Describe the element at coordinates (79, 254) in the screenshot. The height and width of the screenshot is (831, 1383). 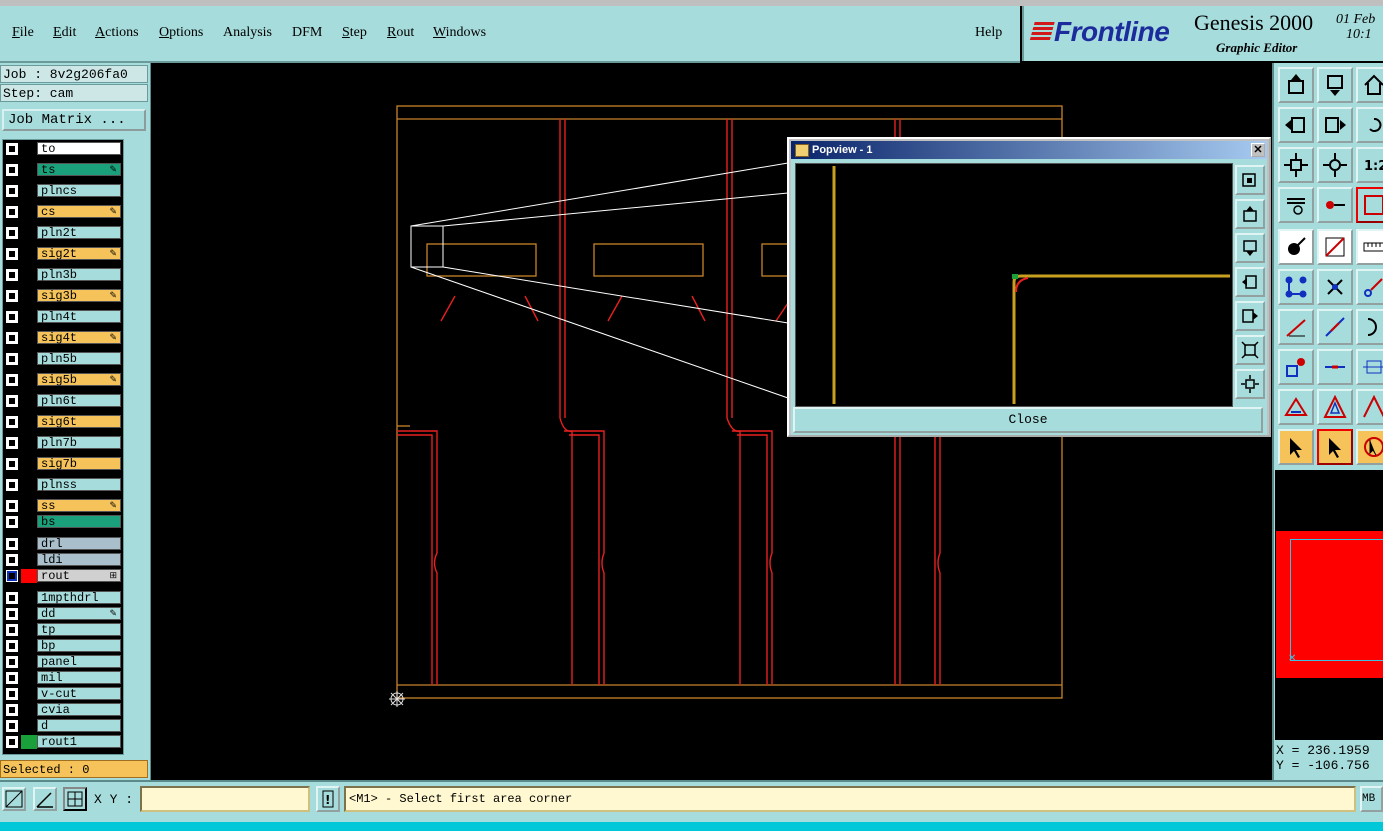
I see `layer-name: sig2t ✎` at that location.